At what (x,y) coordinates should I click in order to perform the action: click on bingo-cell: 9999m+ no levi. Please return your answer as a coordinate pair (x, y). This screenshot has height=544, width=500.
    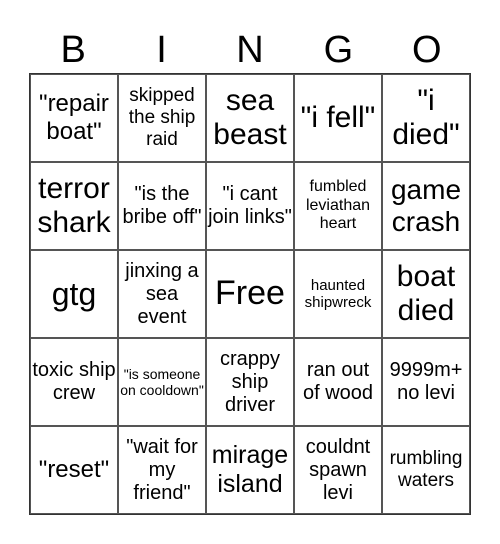
    Looking at the image, I should click on (426, 382).